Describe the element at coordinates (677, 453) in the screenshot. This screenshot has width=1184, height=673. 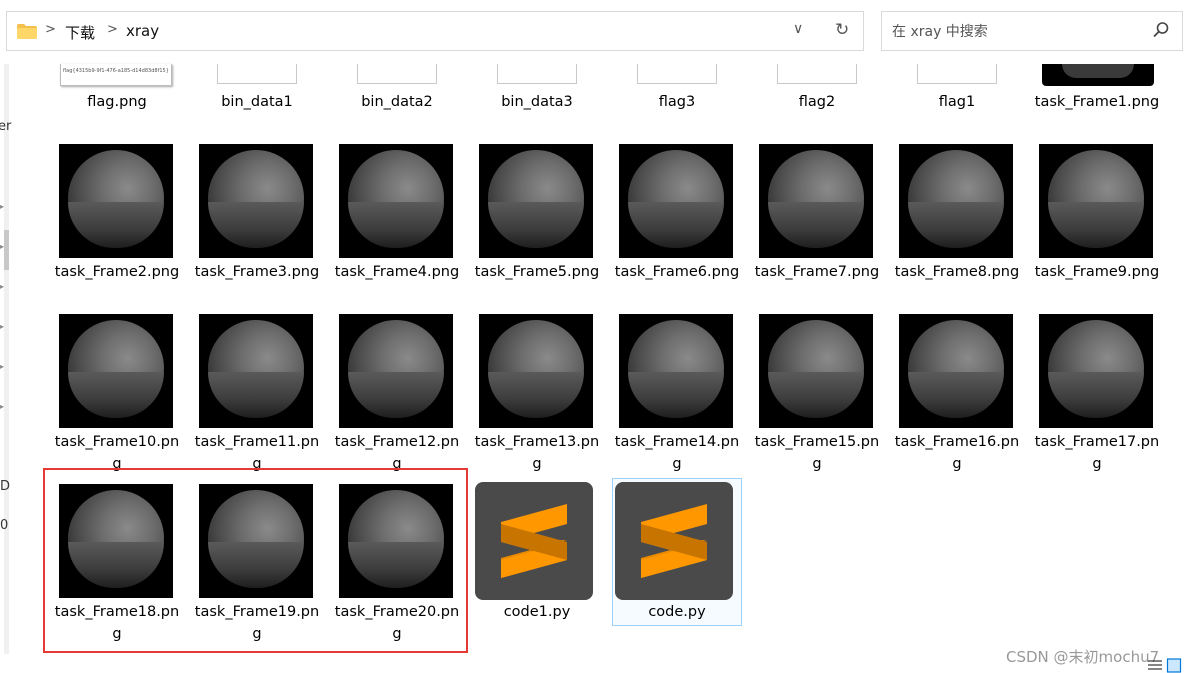
I see `file-name-label: task_Frame14.png` at that location.